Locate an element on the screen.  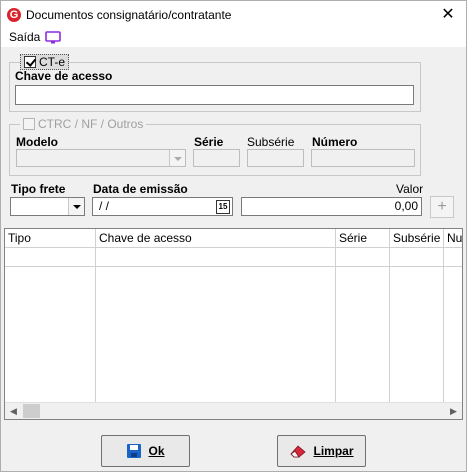
data-emissao-value: / / is located at coordinates (104, 206).